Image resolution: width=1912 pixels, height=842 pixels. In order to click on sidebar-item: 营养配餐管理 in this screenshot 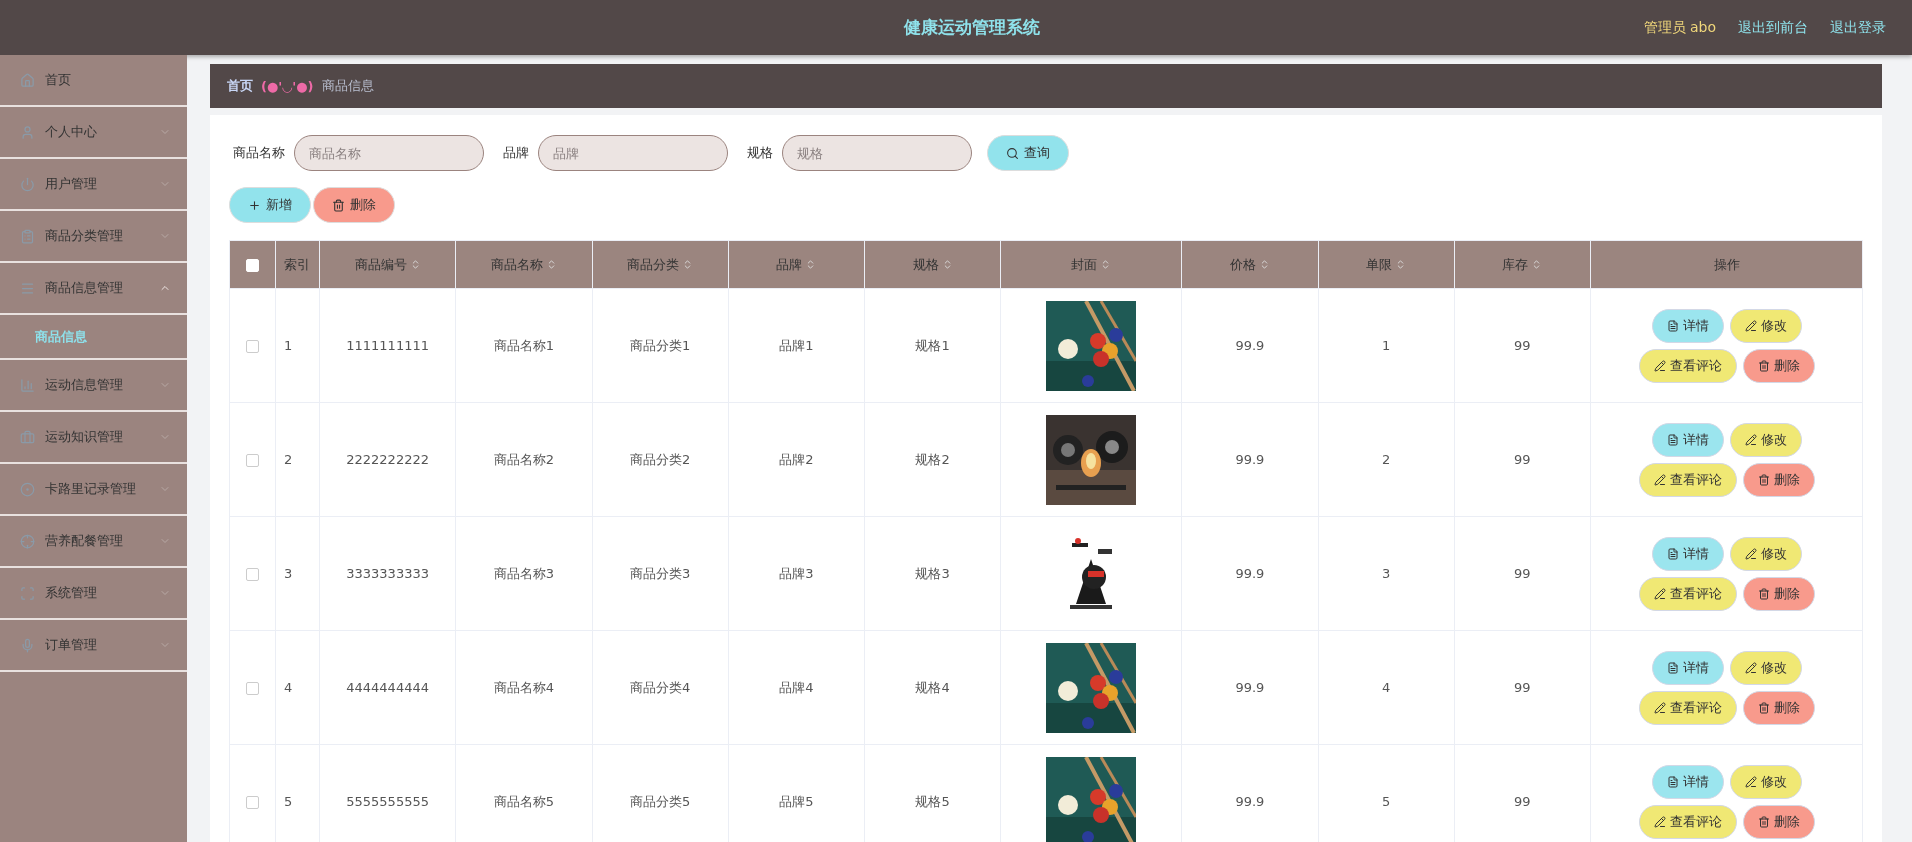, I will do `click(93, 542)`.